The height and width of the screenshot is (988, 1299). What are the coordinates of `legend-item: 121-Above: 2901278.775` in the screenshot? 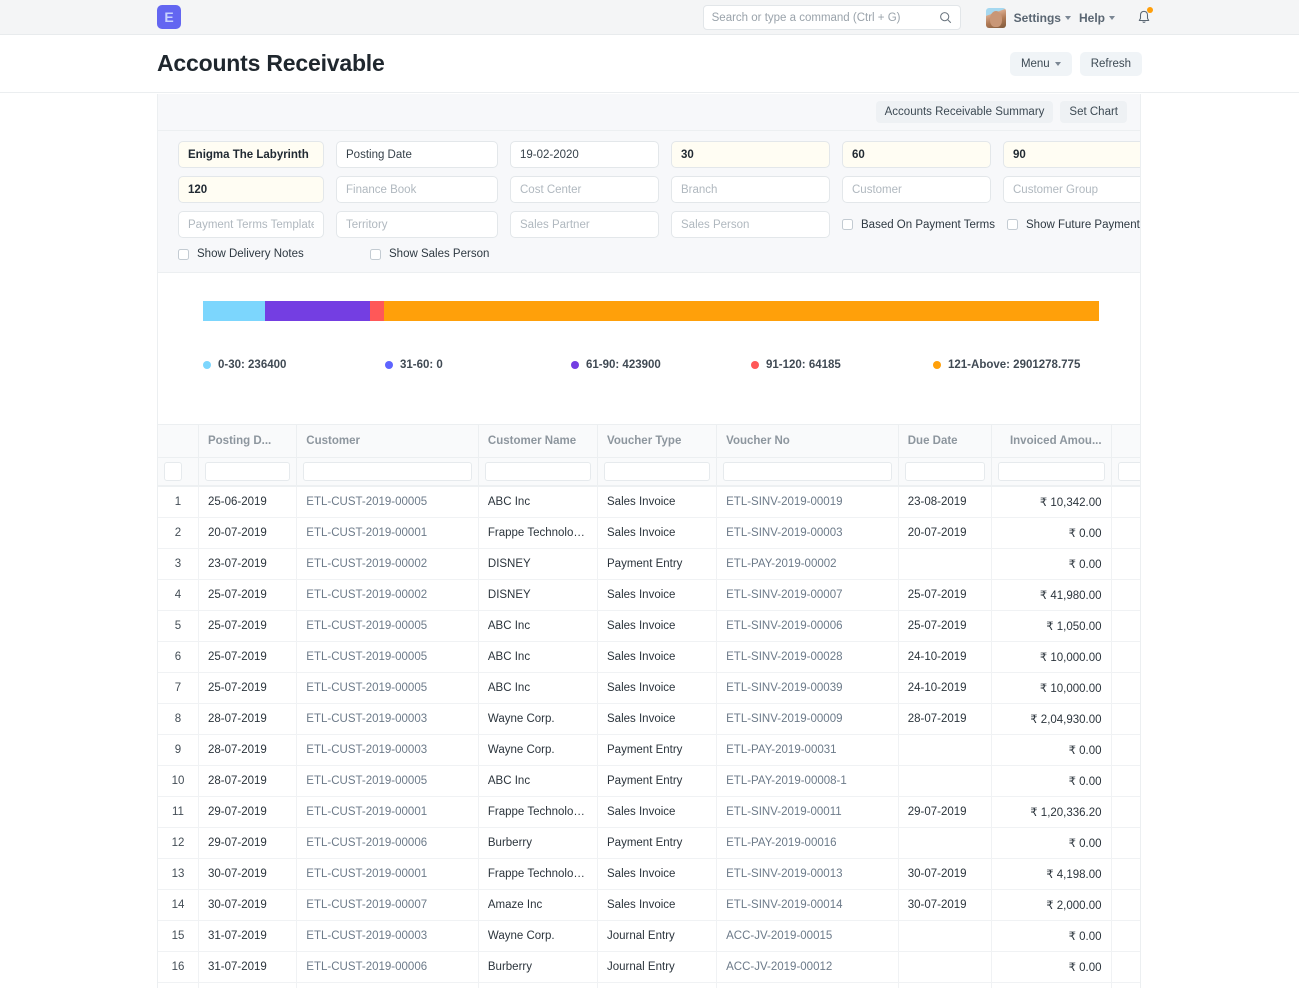 It's located at (1006, 365).